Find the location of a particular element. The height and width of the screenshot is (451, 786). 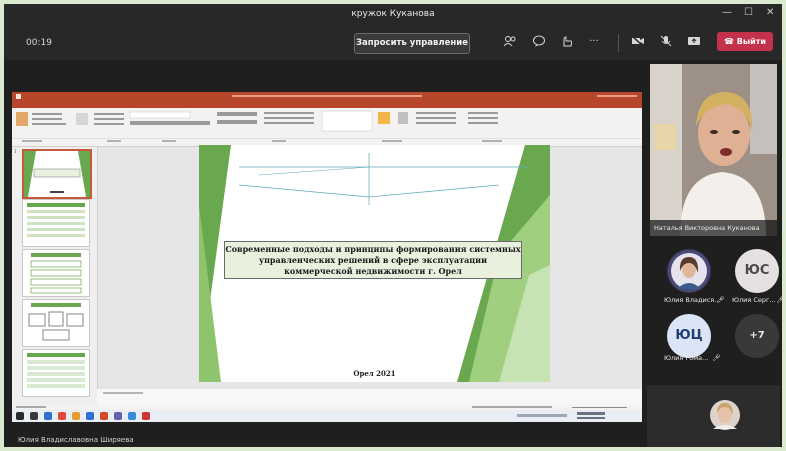

participant-avatar: ЮС is located at coordinates (757, 271).